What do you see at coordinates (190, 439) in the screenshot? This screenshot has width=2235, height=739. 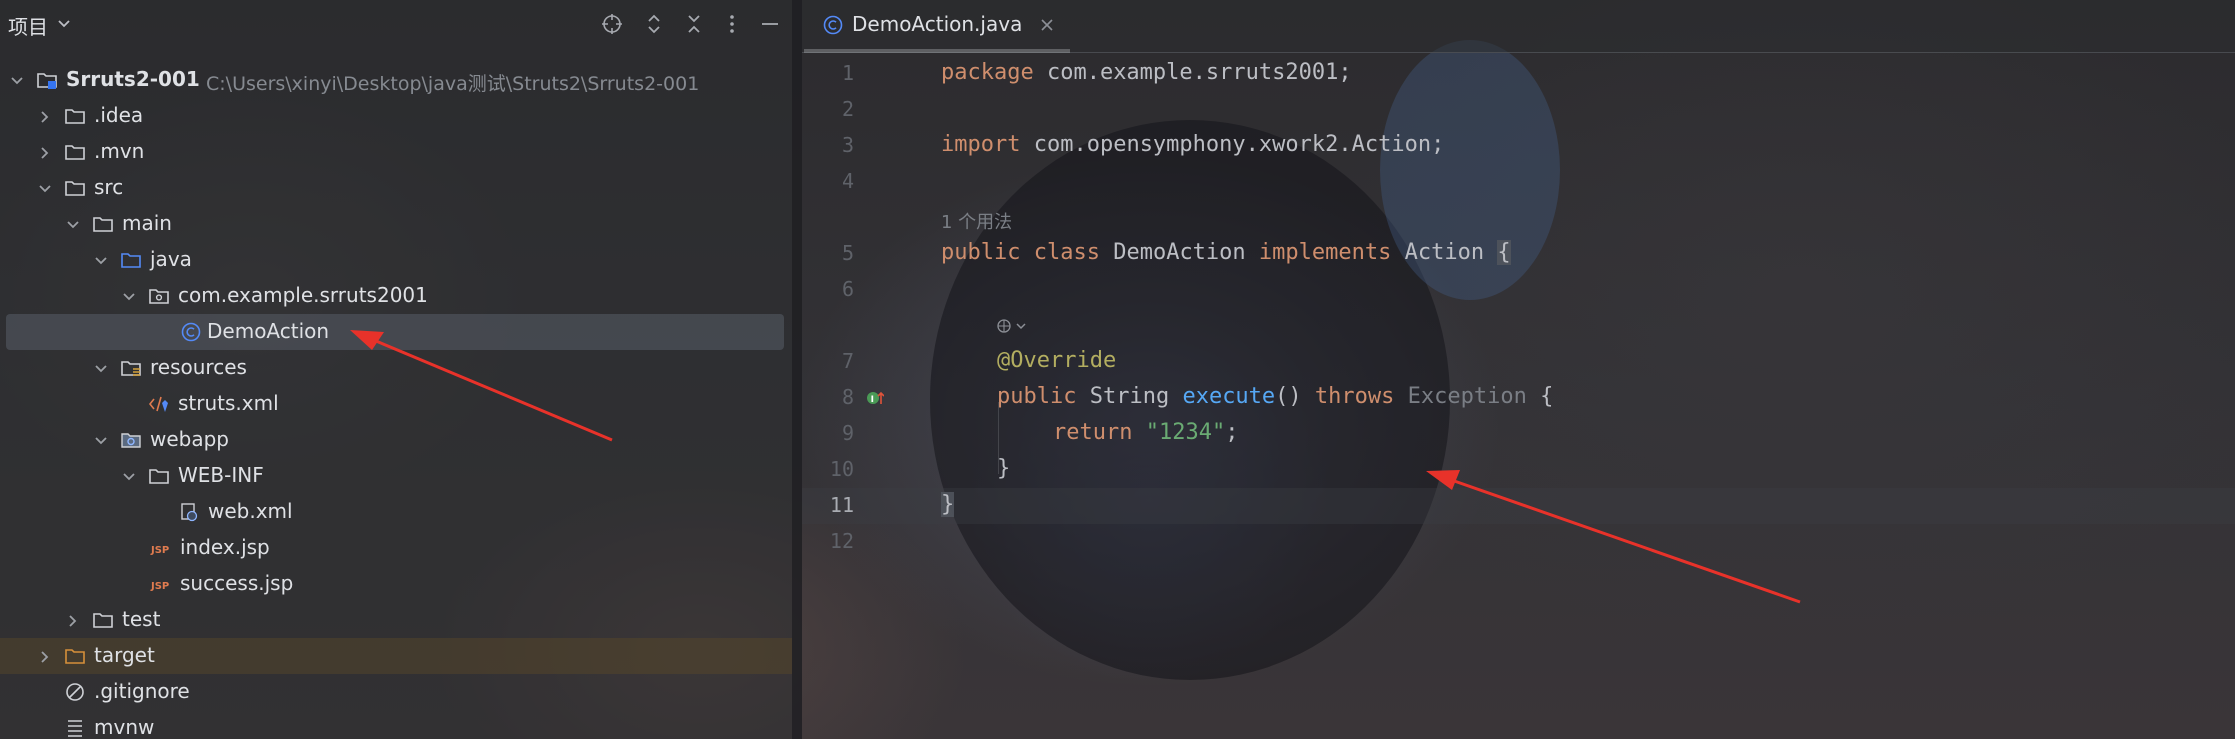 I see `tree-item-label: webapp` at bounding box center [190, 439].